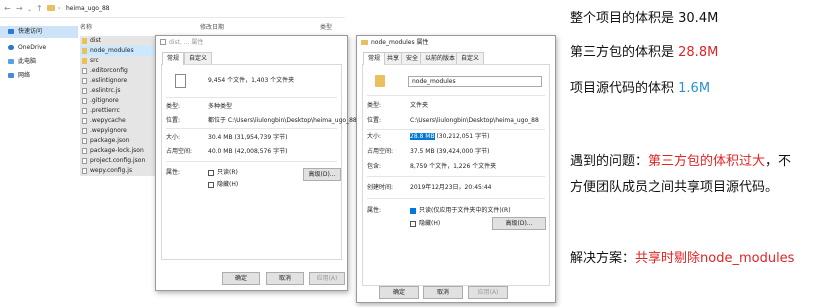 Image resolution: width=822 pixels, height=307 pixels. I want to click on note-highlight: 第三方包的体积过大, so click(707, 161).